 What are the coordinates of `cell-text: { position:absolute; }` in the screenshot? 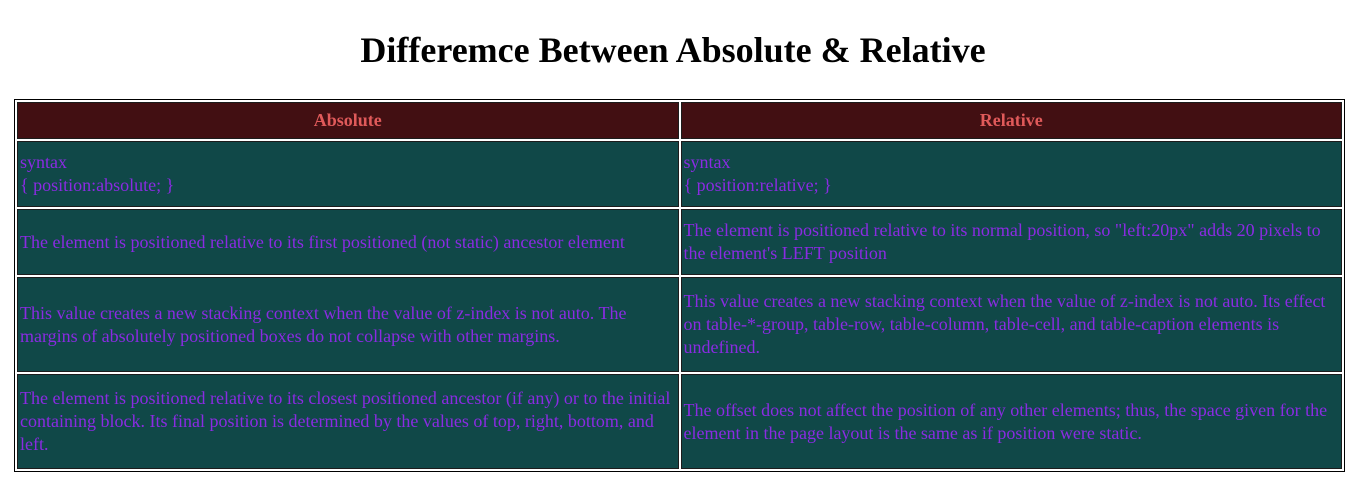 It's located at (97, 185).